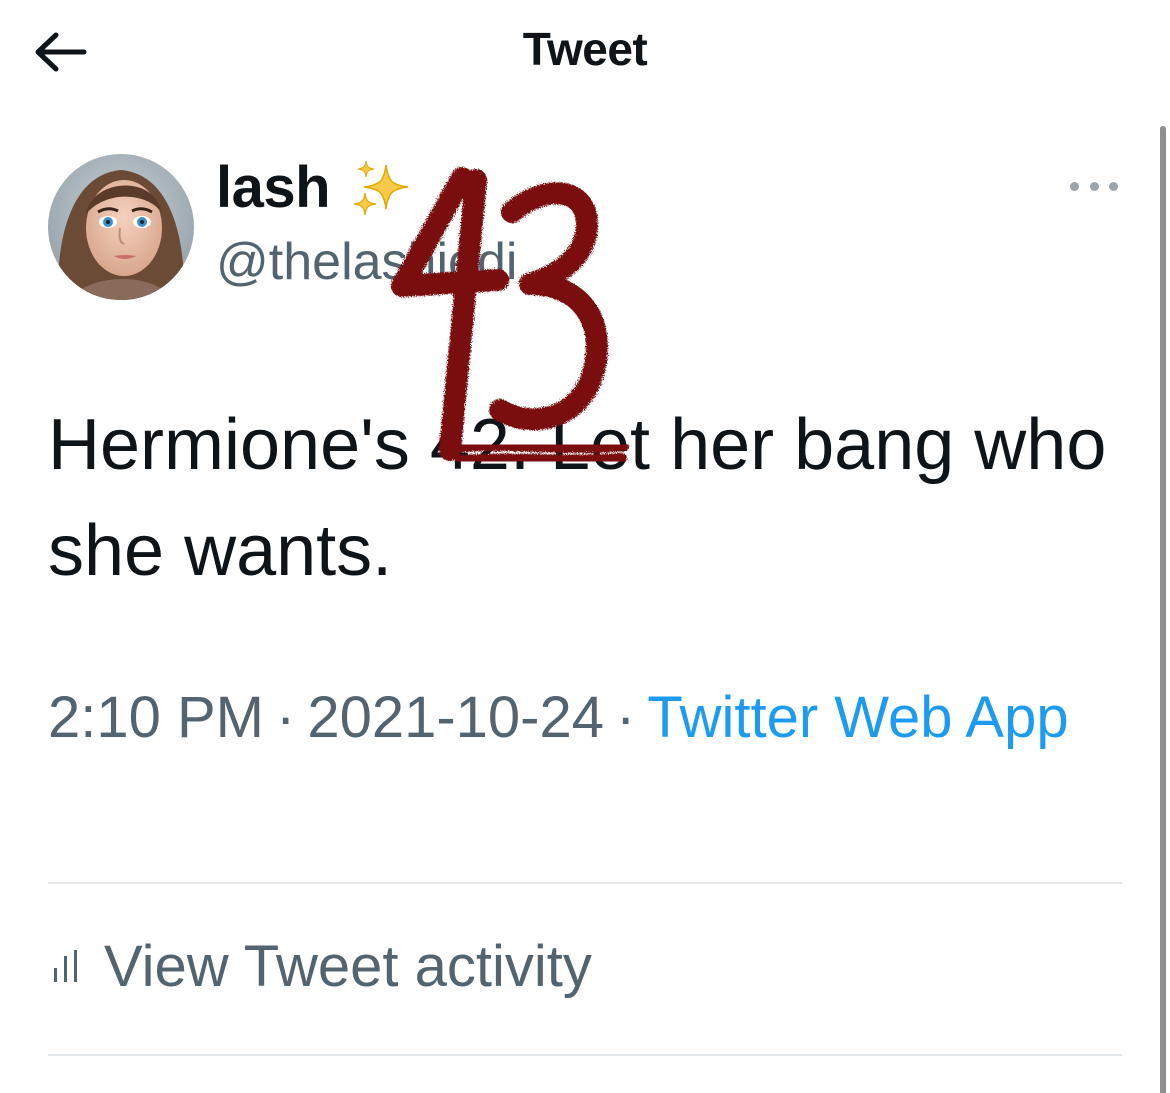  Describe the element at coordinates (239, 445) in the screenshot. I see `tweet-text-before: Hermione's` at that location.